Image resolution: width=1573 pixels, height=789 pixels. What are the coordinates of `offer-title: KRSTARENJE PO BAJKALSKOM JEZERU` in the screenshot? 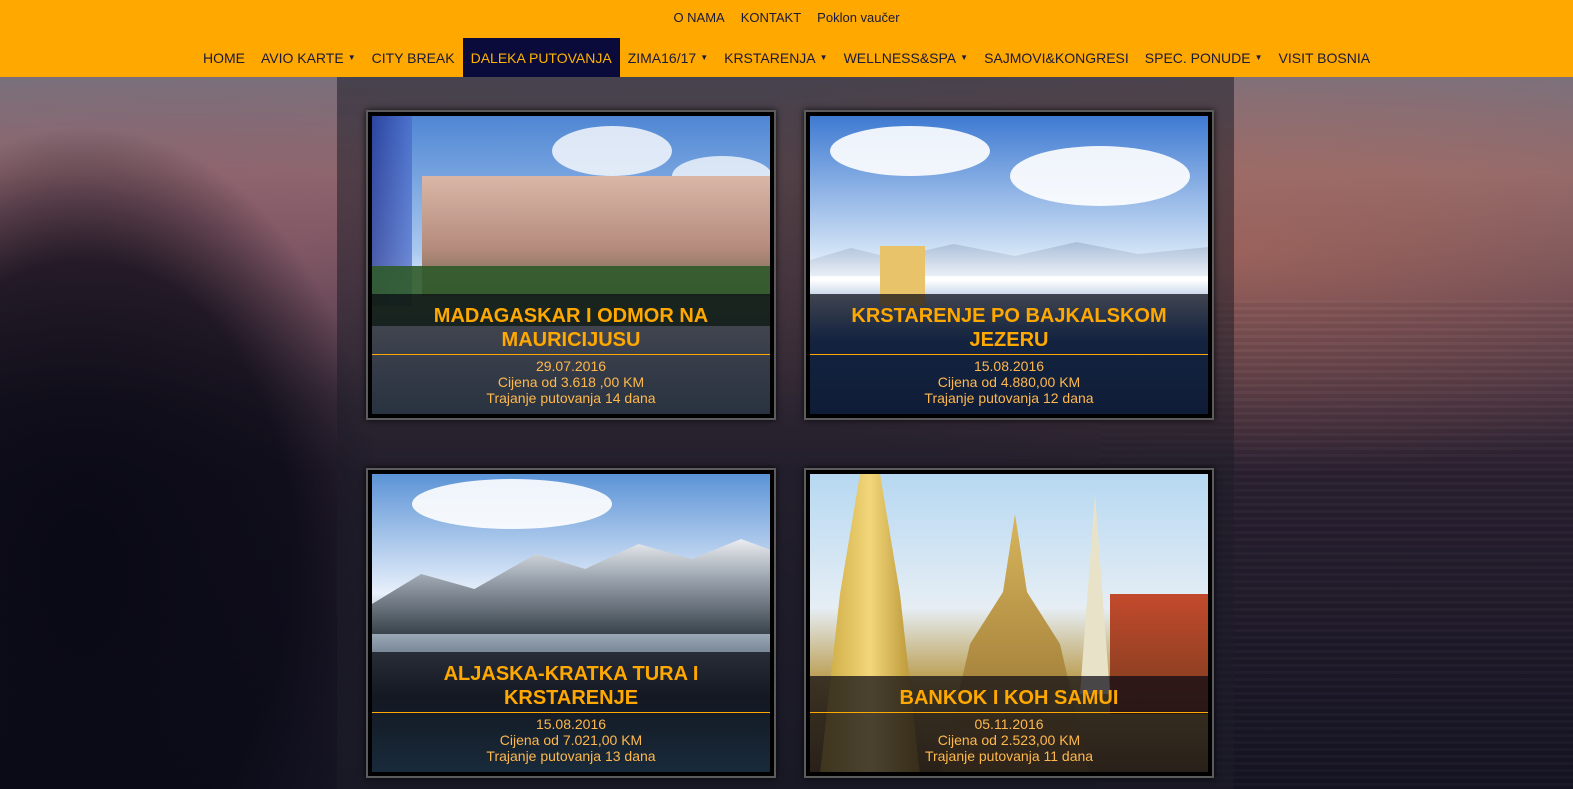 It's located at (1009, 324).